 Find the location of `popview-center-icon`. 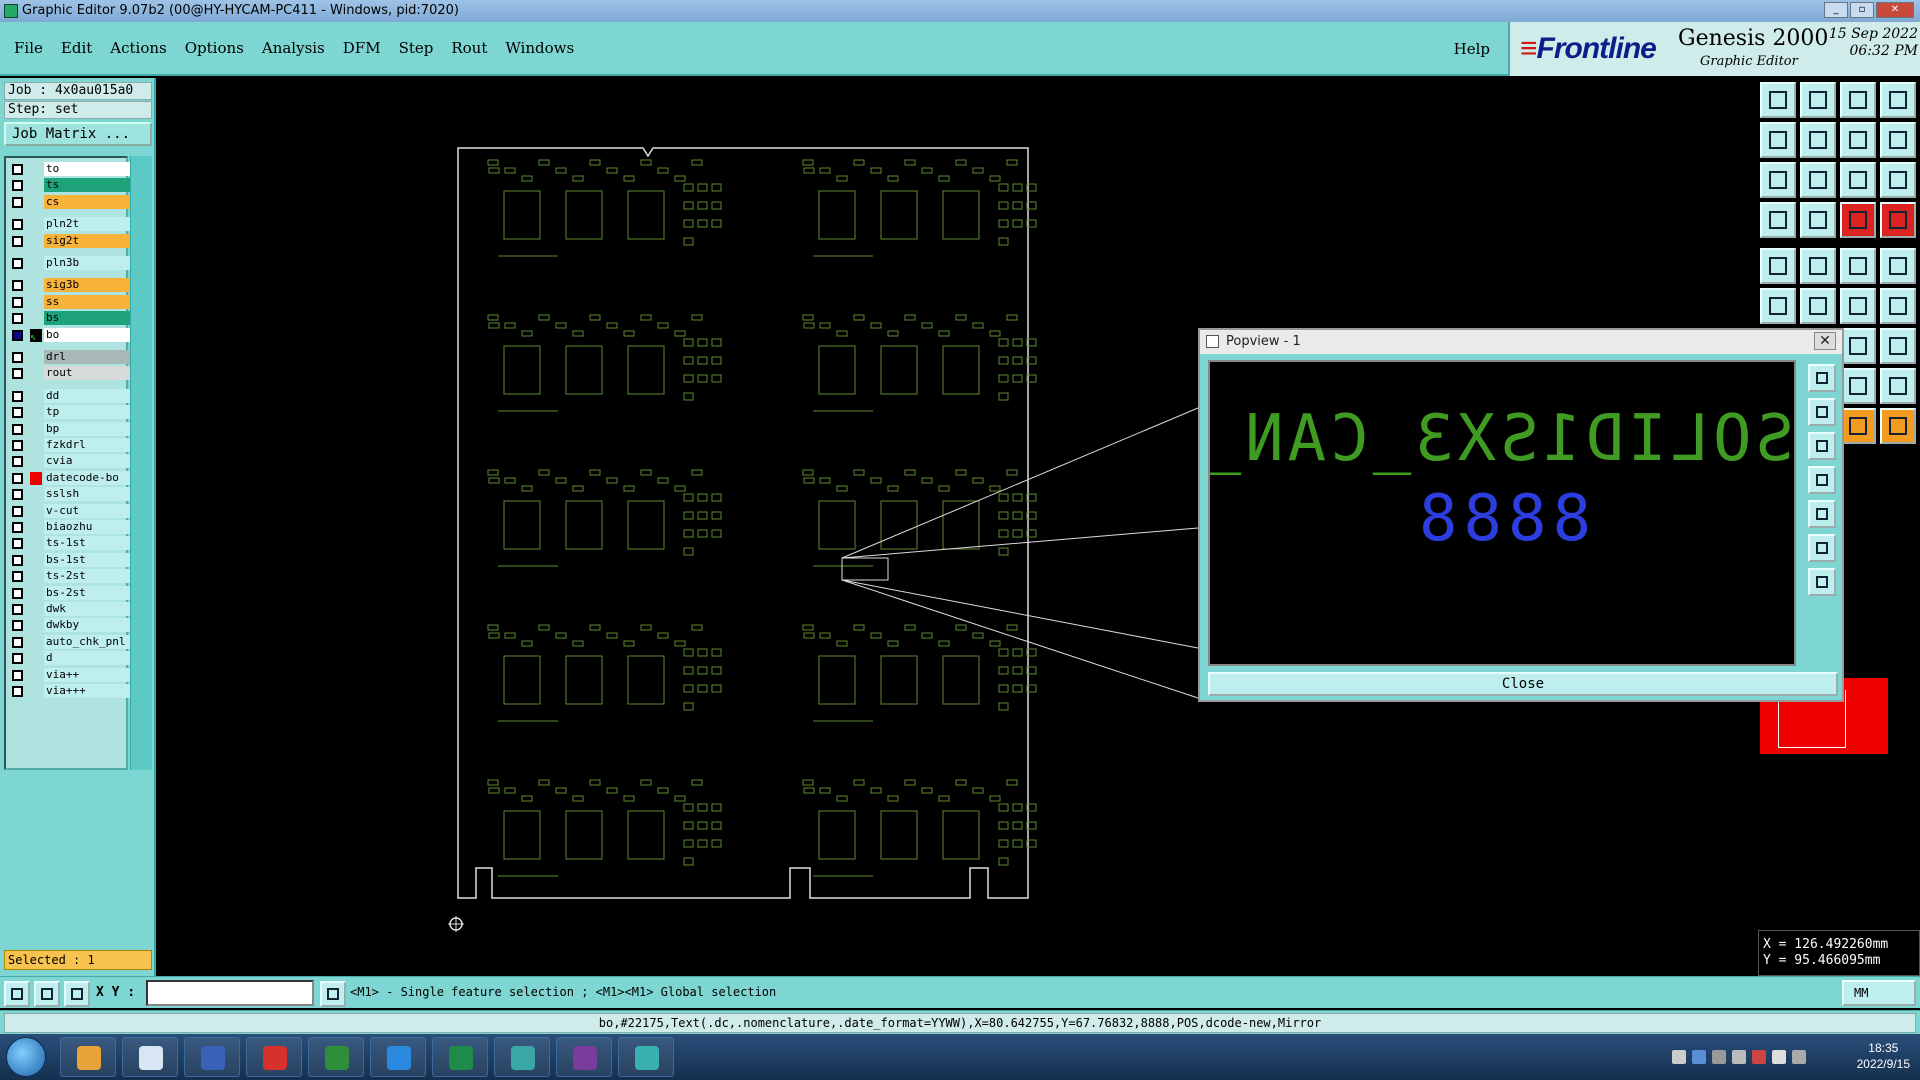

popview-center-icon is located at coordinates (1822, 582).